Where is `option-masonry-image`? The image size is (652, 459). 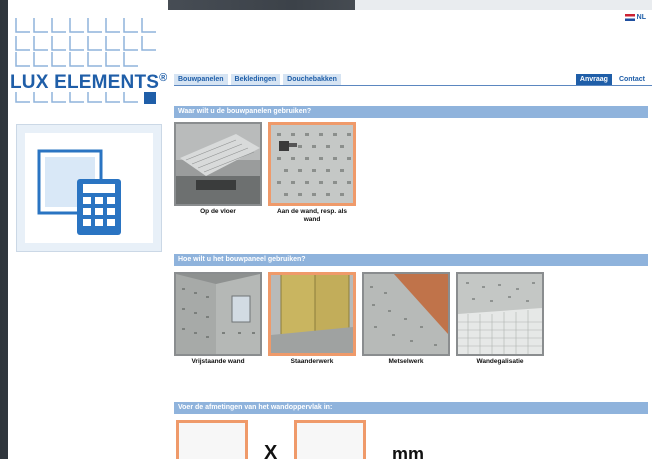
option-masonry-image is located at coordinates (406, 314).